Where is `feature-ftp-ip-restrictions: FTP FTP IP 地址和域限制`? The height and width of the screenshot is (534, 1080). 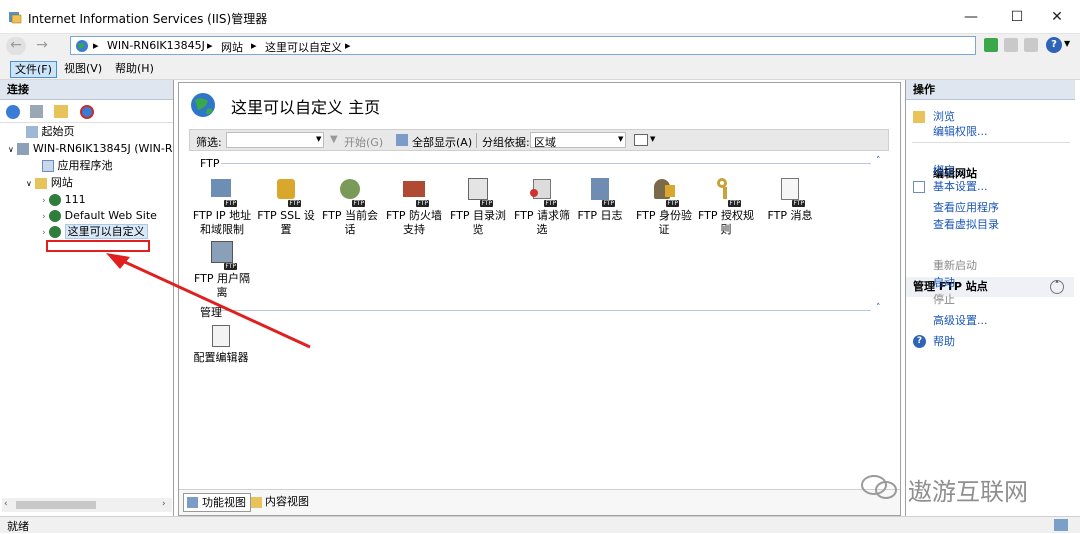 feature-ftp-ip-restrictions: FTP FTP IP 地址和域限制 is located at coordinates (222, 206).